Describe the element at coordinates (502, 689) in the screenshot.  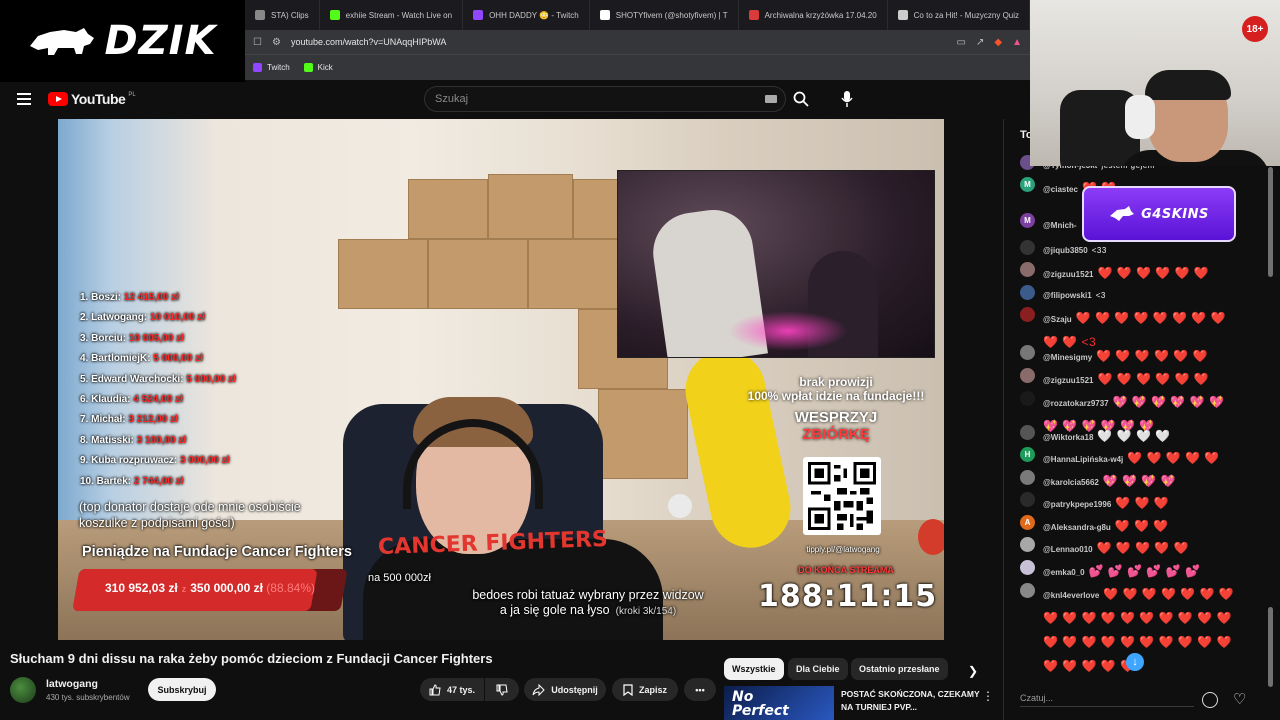
I see `dislike-button` at that location.